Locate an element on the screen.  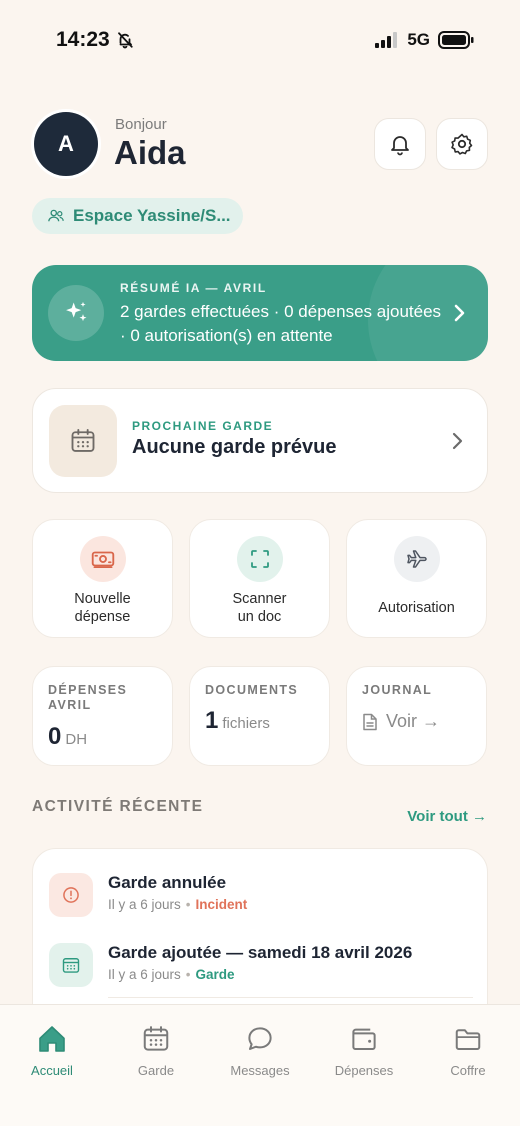
expenses-currency: DH is located at coordinates (76, 739).